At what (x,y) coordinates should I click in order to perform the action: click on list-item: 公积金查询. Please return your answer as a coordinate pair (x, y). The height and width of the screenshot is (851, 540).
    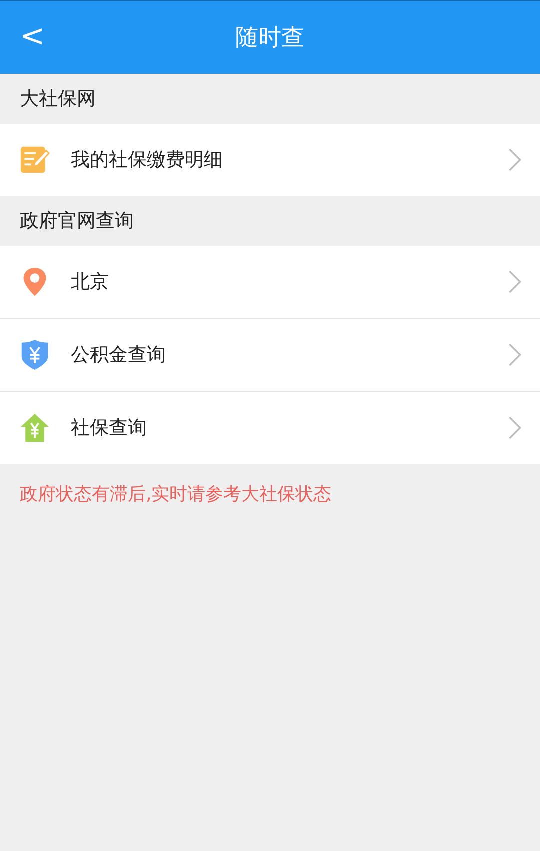
    Looking at the image, I should click on (270, 355).